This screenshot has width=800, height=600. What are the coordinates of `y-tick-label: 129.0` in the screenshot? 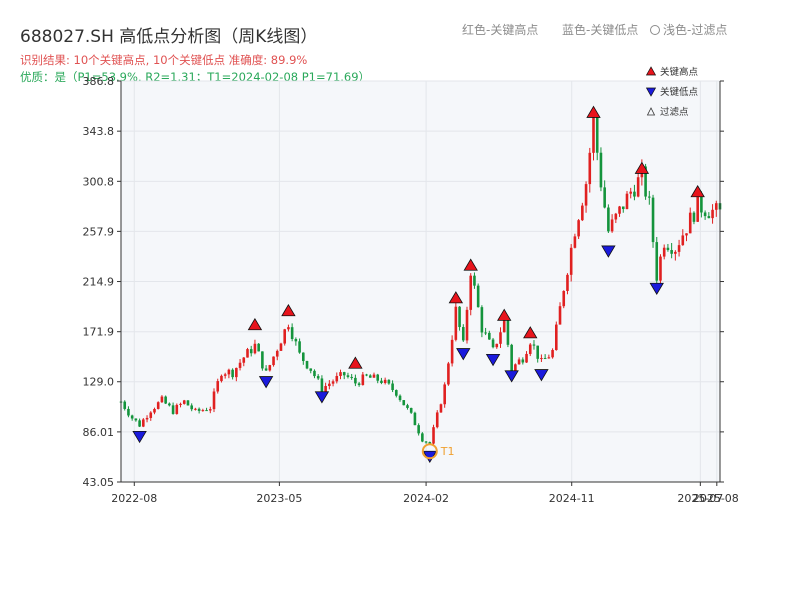 It's located at (99, 382).